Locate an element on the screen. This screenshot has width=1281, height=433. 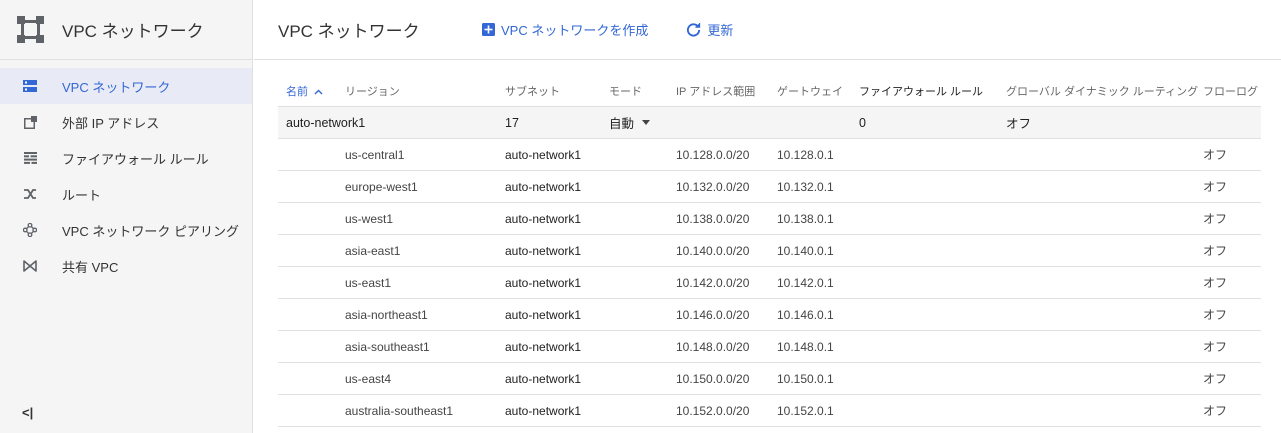
subnet-ip-range: 10.152.0.0/20 is located at coordinates (726, 410).